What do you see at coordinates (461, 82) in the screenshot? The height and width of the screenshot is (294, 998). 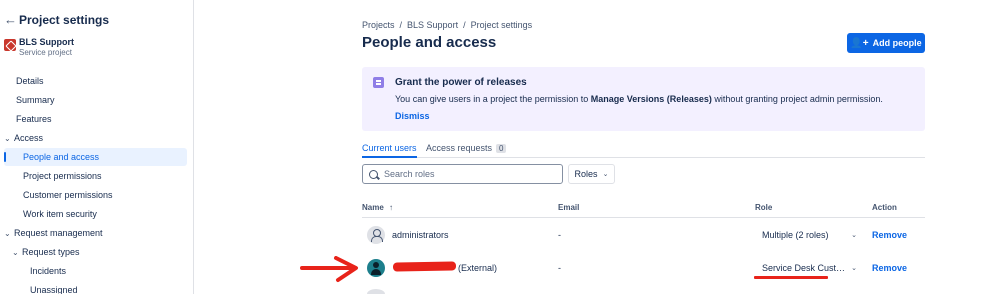 I see `banner-title: Grant the power of releases` at bounding box center [461, 82].